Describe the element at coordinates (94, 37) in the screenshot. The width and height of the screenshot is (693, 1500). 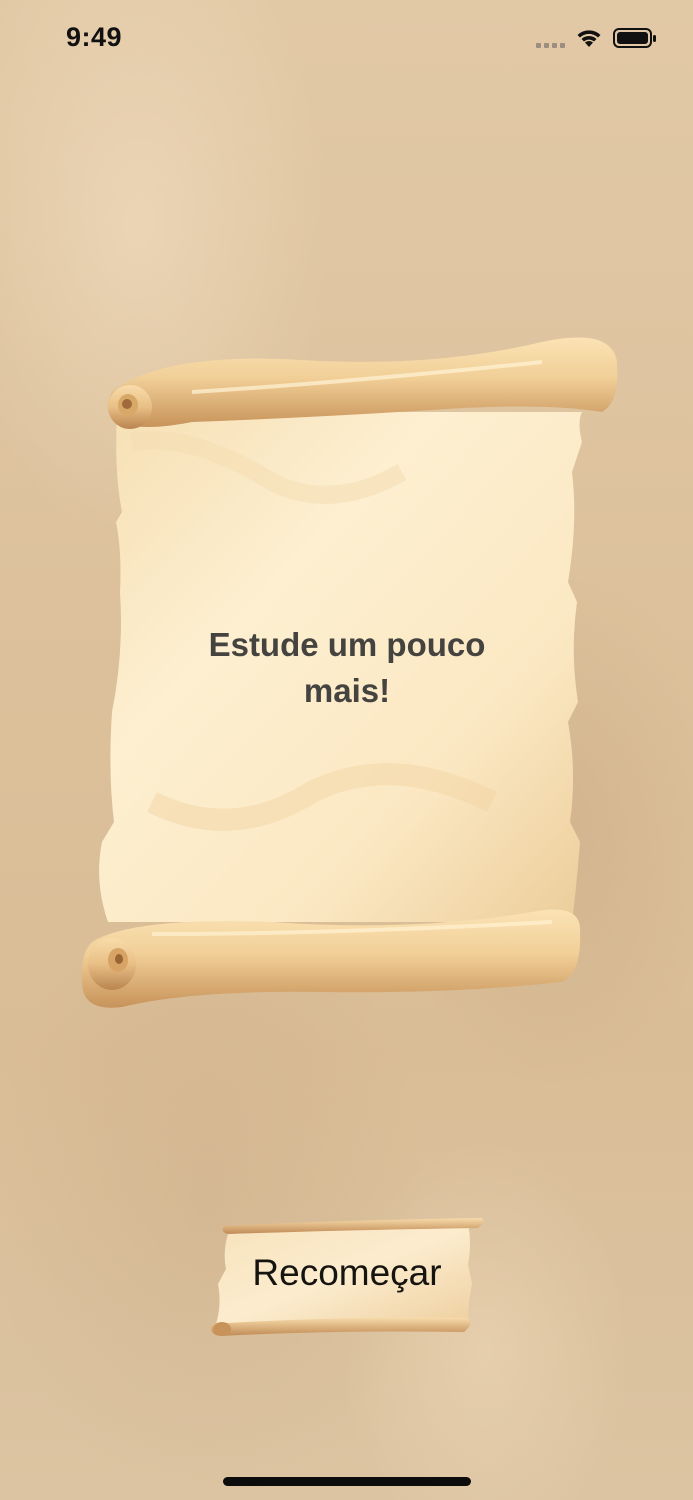
I see `status-time: 9:49` at that location.